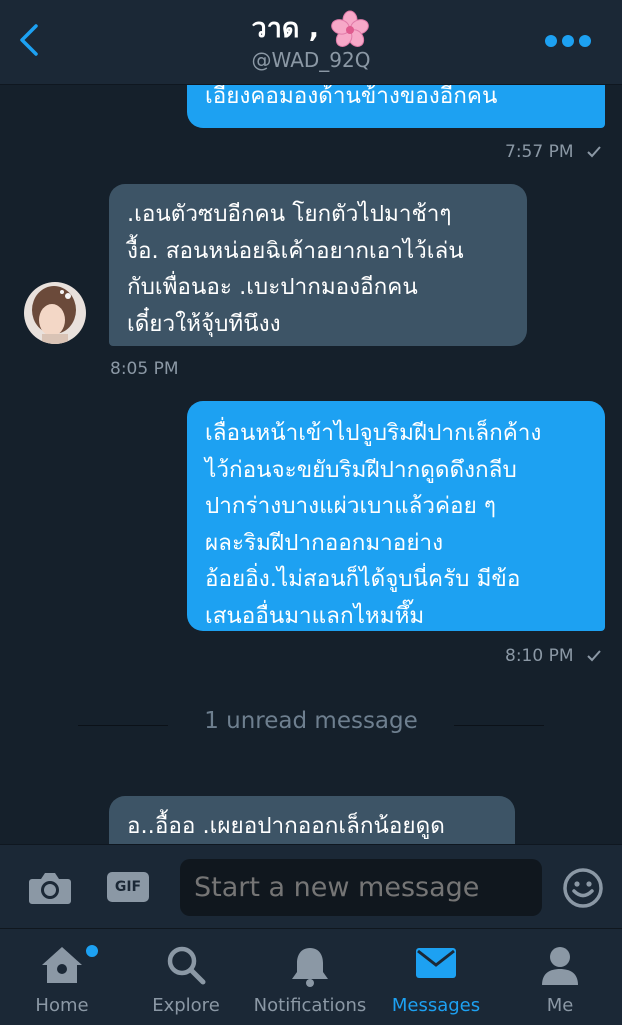 The height and width of the screenshot is (1025, 622). Describe the element at coordinates (62, 1005) in the screenshot. I see `tab-label: Home` at that location.